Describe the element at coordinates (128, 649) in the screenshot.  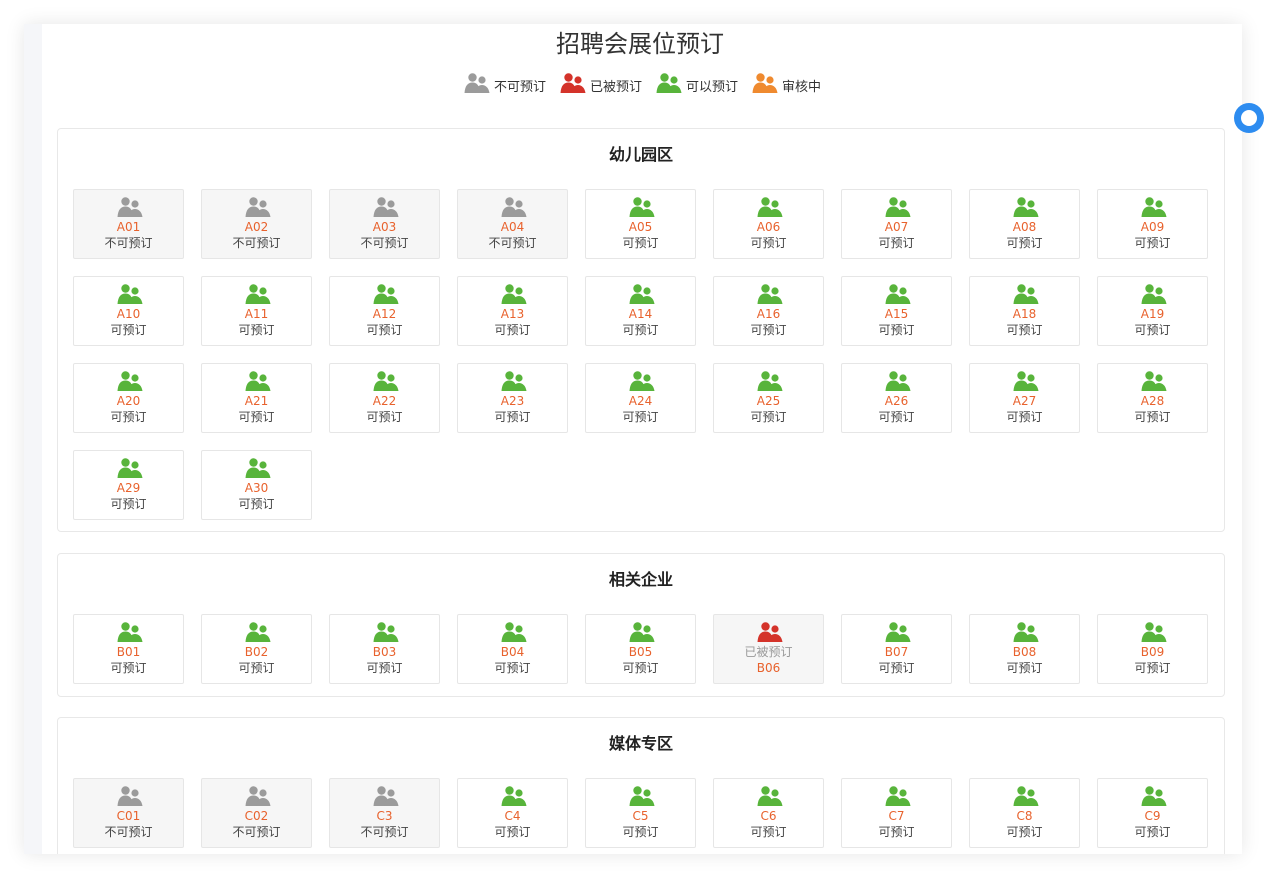
I see `booth-b01: B01 可预订` at that location.